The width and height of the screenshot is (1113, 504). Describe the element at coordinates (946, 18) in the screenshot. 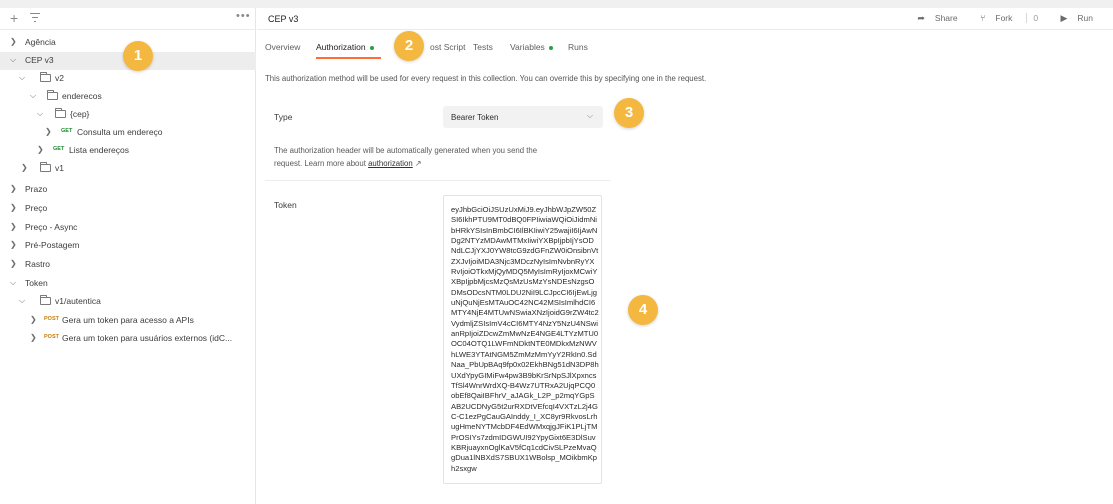

I see `share-label: Share` at that location.